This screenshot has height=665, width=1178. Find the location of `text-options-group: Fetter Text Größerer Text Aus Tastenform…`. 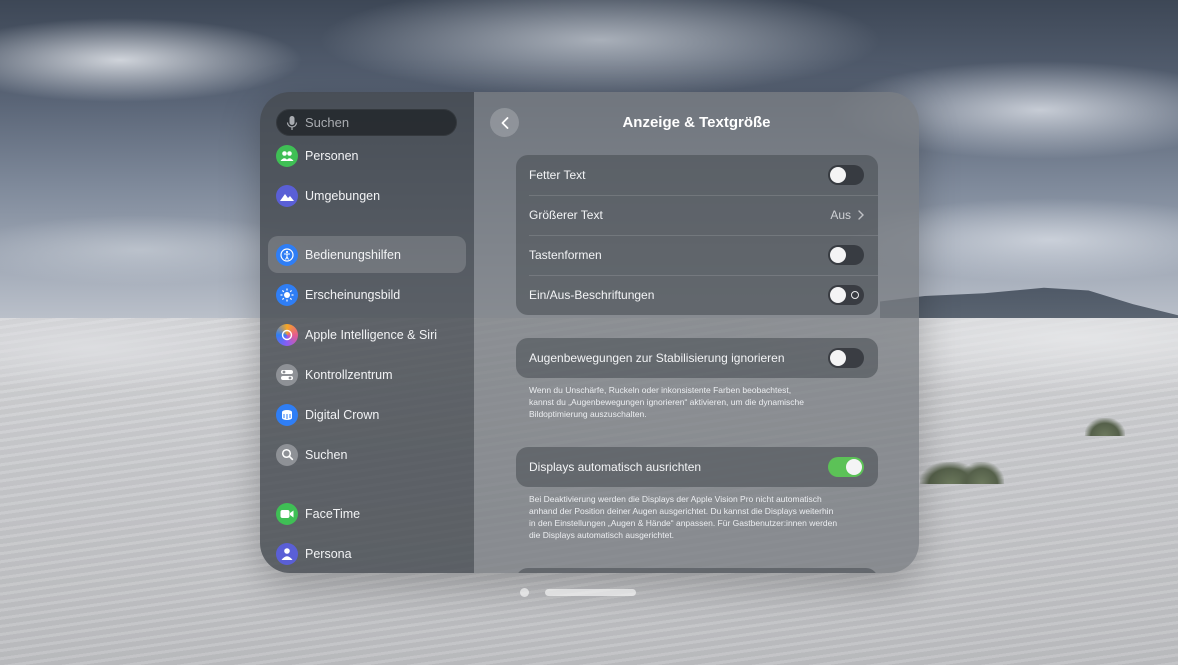

text-options-group: Fetter Text Größerer Text Aus Tastenform… is located at coordinates (697, 235).